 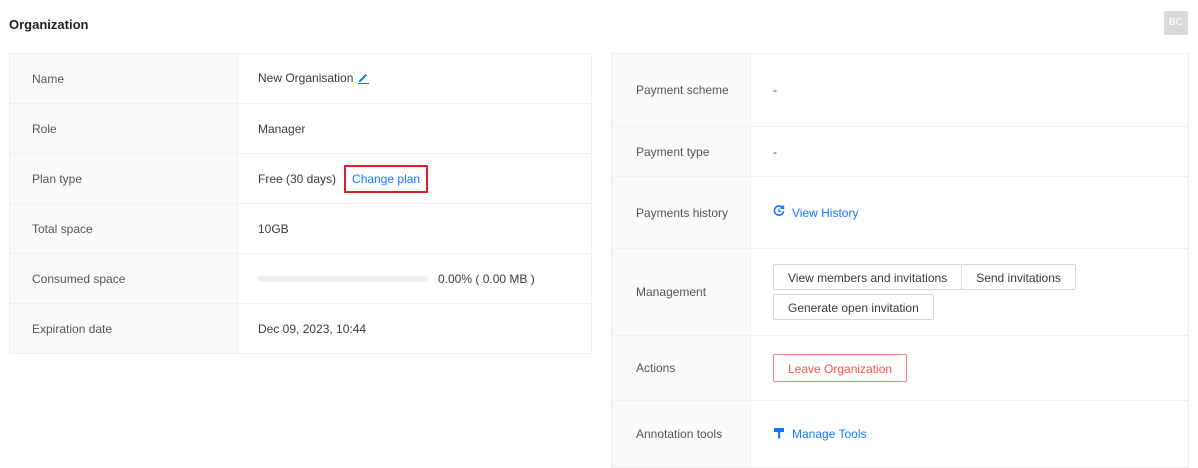 I want to click on view-members-button: View members and invitations, so click(x=868, y=277).